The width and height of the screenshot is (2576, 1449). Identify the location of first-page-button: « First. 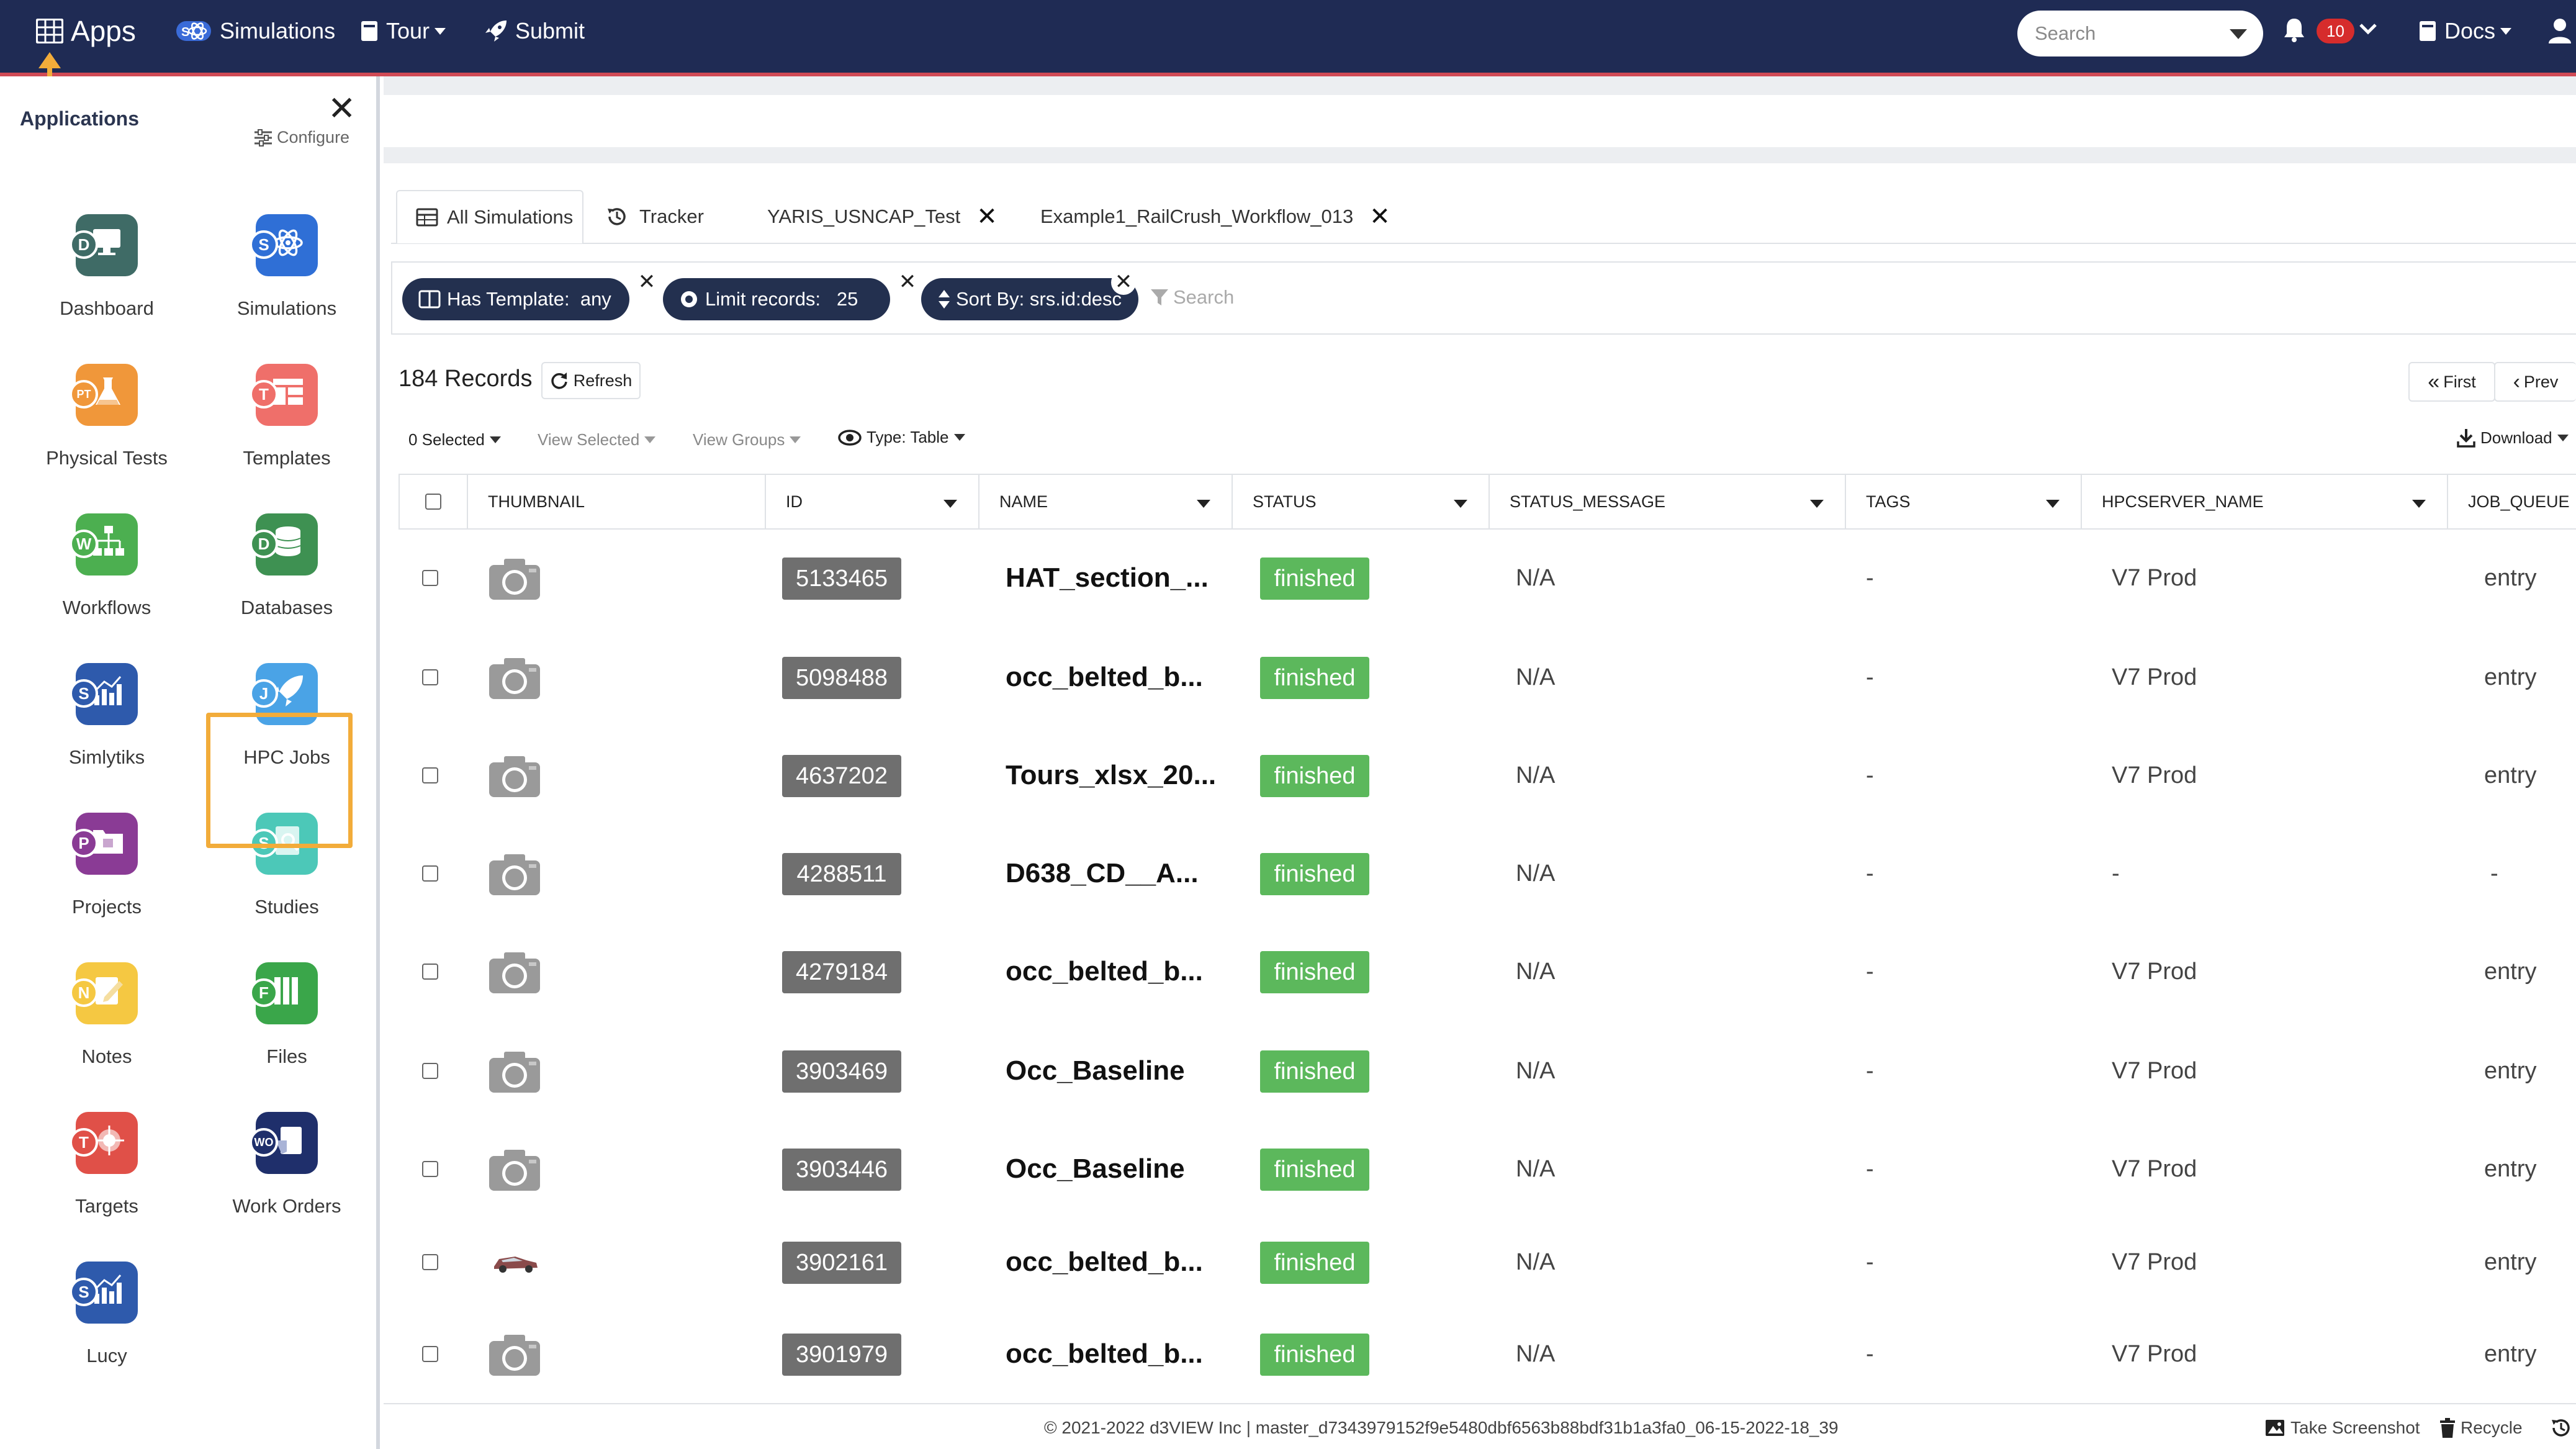
(2451, 382).